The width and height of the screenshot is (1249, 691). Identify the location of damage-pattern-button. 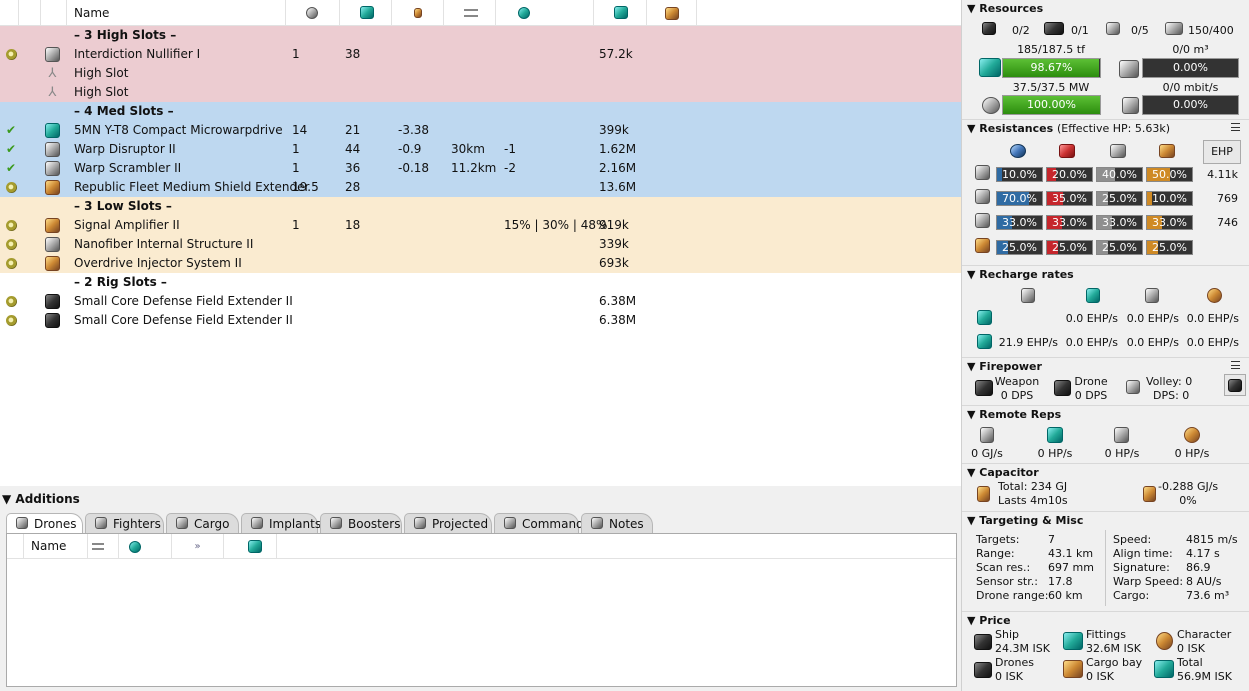
(1235, 385).